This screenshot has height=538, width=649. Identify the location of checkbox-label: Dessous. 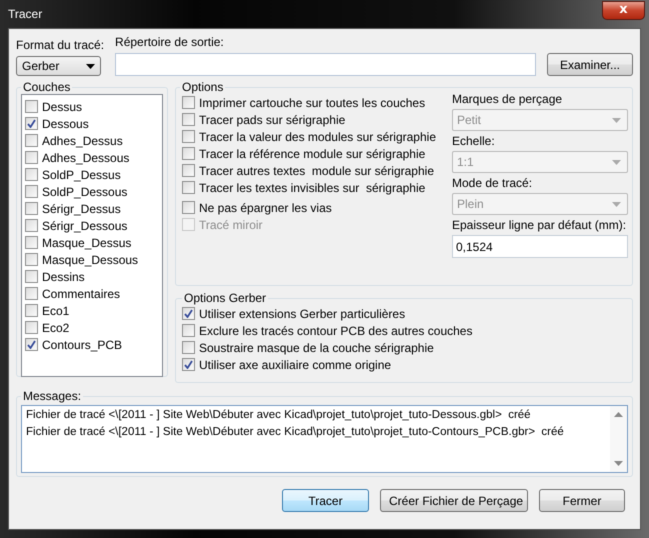
(65, 123).